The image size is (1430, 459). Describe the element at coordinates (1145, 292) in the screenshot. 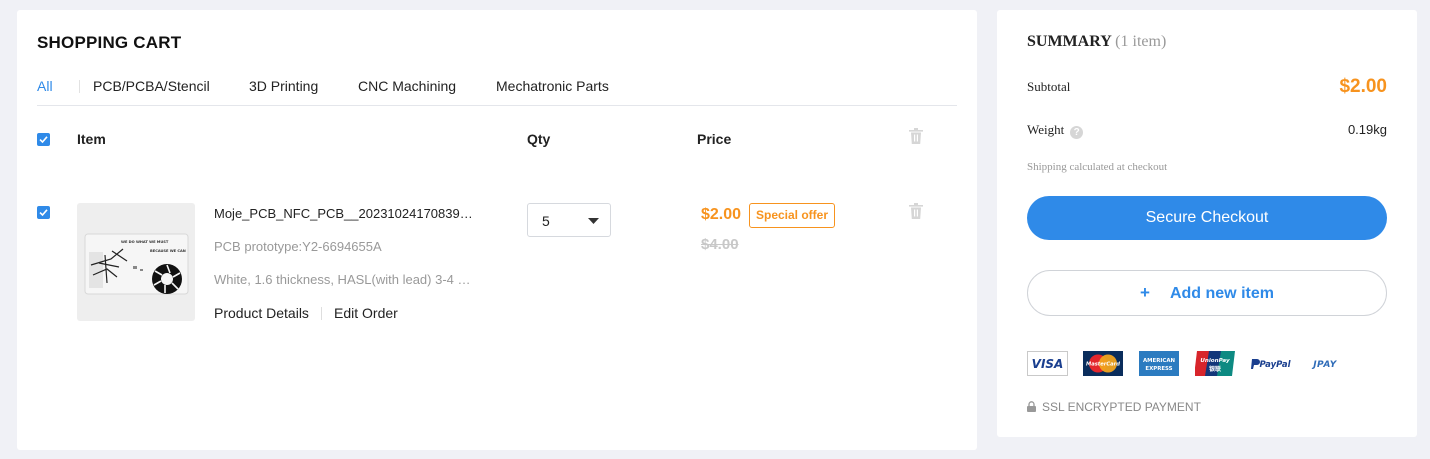

I see `plus-icon: +` at that location.